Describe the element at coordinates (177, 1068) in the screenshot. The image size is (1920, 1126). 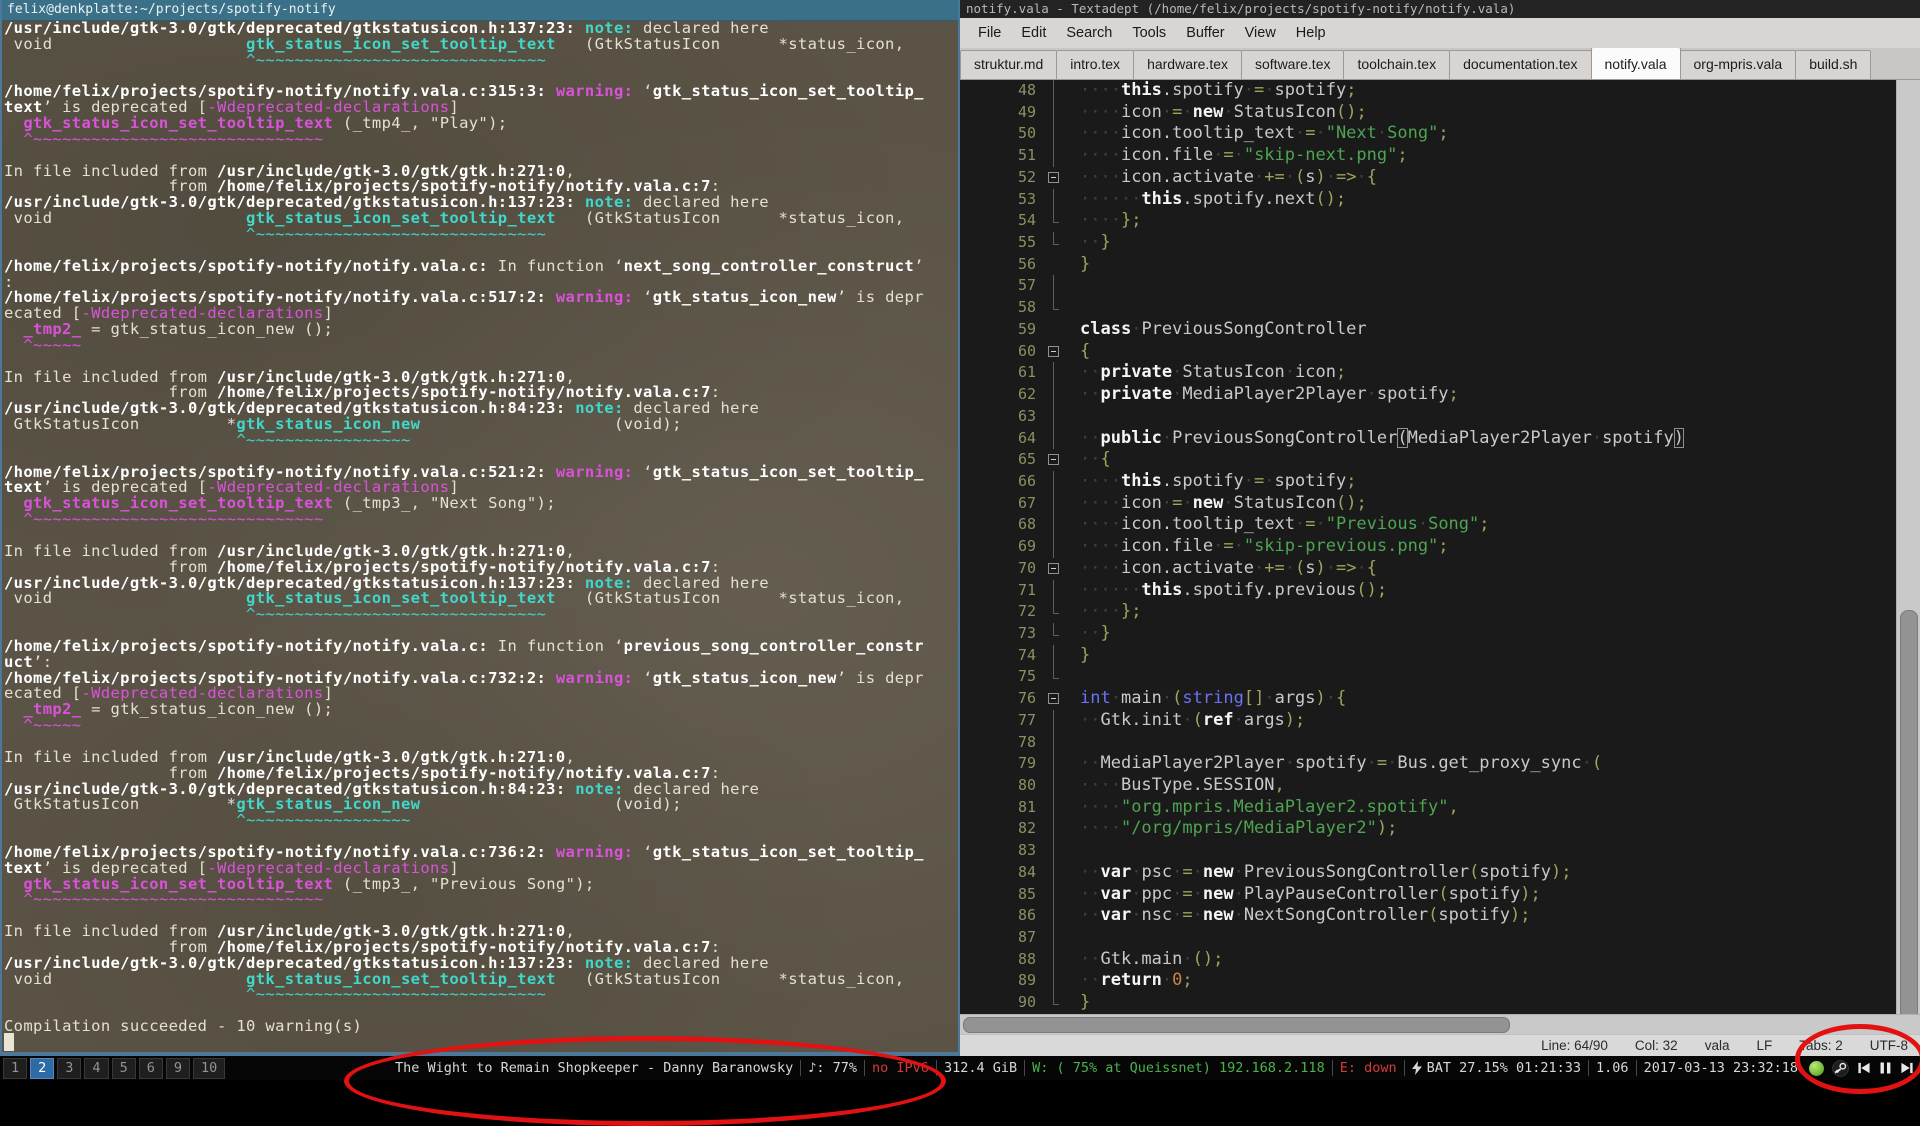
I see `workspace-button-9: 9` at that location.